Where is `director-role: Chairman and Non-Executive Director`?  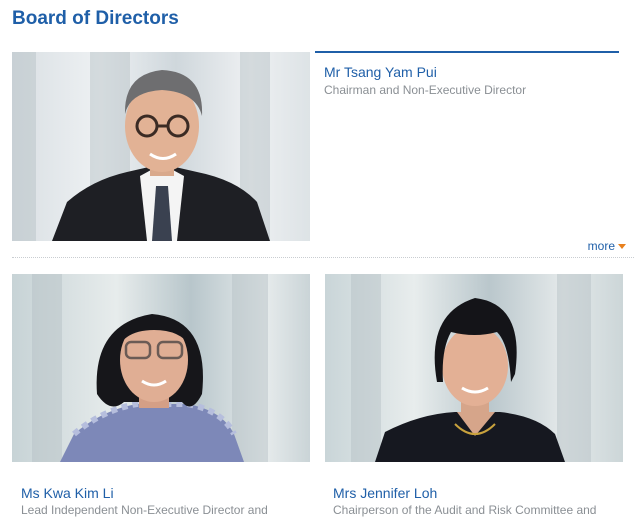 director-role: Chairman and Non-Executive Director is located at coordinates (425, 90).